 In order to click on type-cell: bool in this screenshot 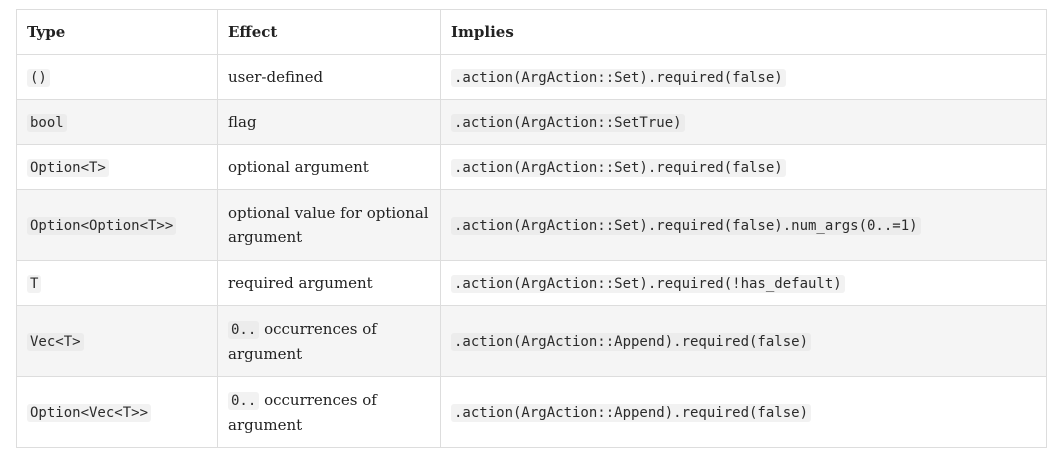, I will do `click(117, 122)`.